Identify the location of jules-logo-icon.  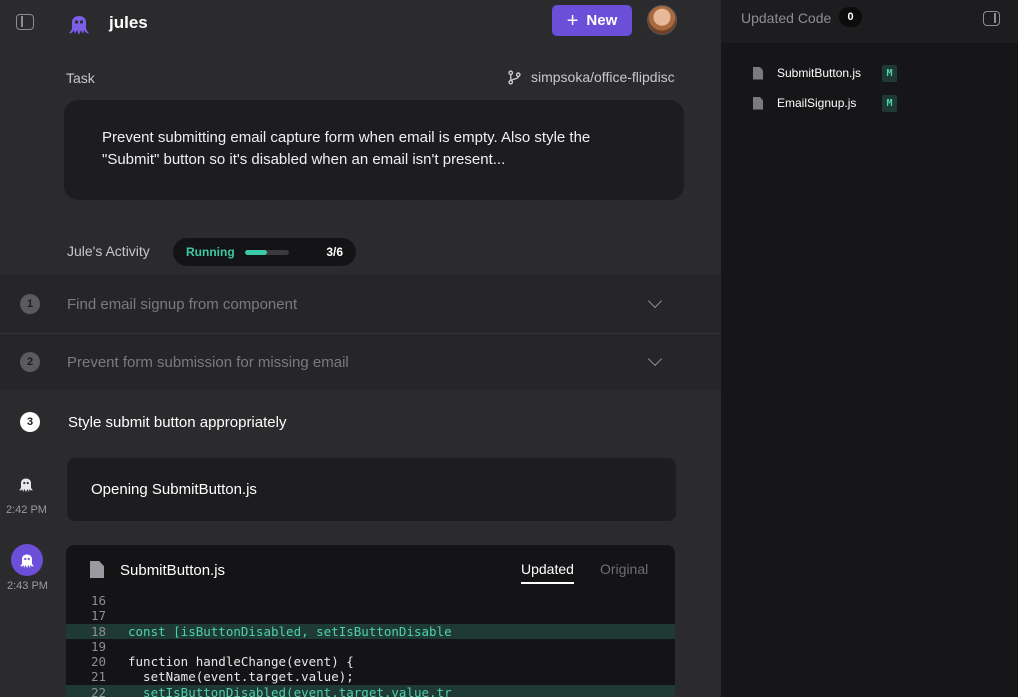
(79, 25).